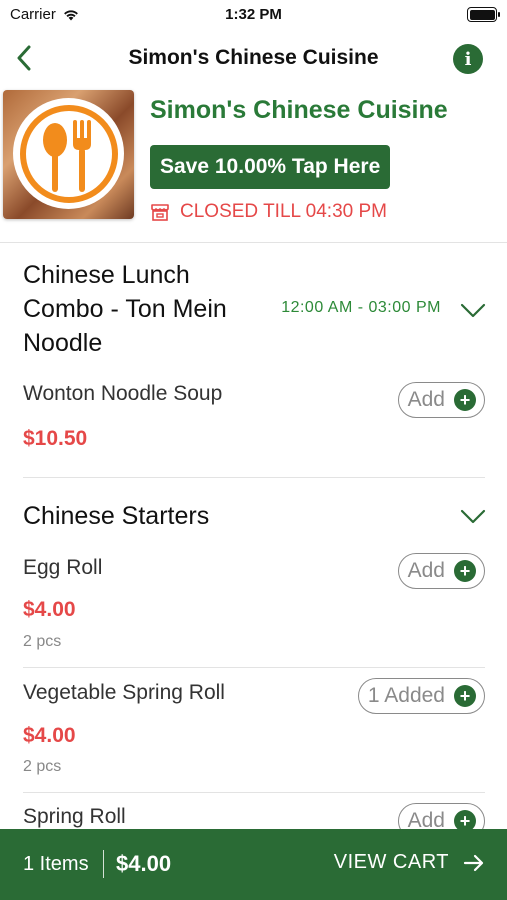 The image size is (507, 900). I want to click on cart-total: $4.00, so click(144, 863).